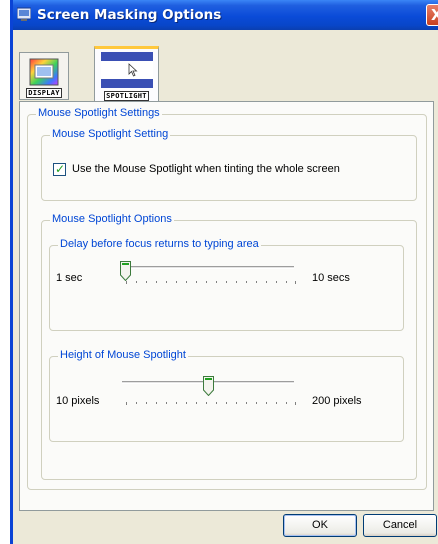 This screenshot has width=438, height=544. I want to click on options-group-label: Mouse Spotlight Options, so click(112, 219).